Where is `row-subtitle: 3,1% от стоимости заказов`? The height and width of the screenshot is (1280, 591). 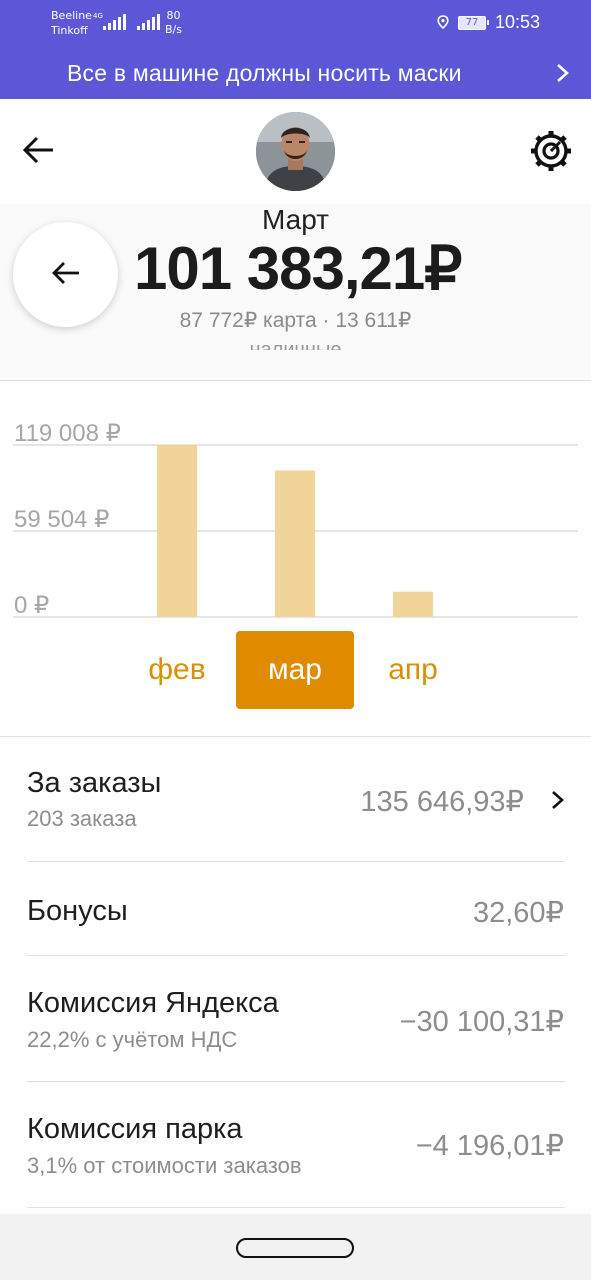
row-subtitle: 3,1% от стоимости заказов is located at coordinates (164, 1165).